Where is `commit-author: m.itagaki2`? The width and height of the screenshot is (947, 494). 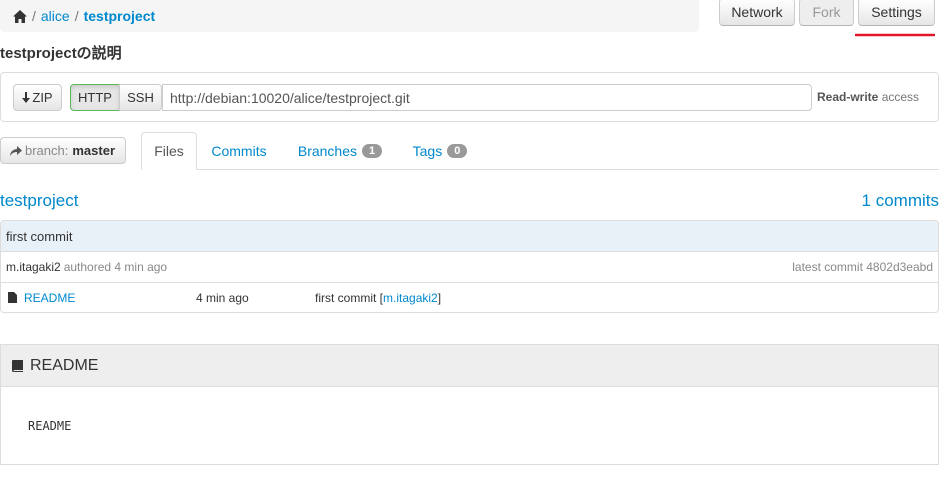
commit-author: m.itagaki2 is located at coordinates (33, 267).